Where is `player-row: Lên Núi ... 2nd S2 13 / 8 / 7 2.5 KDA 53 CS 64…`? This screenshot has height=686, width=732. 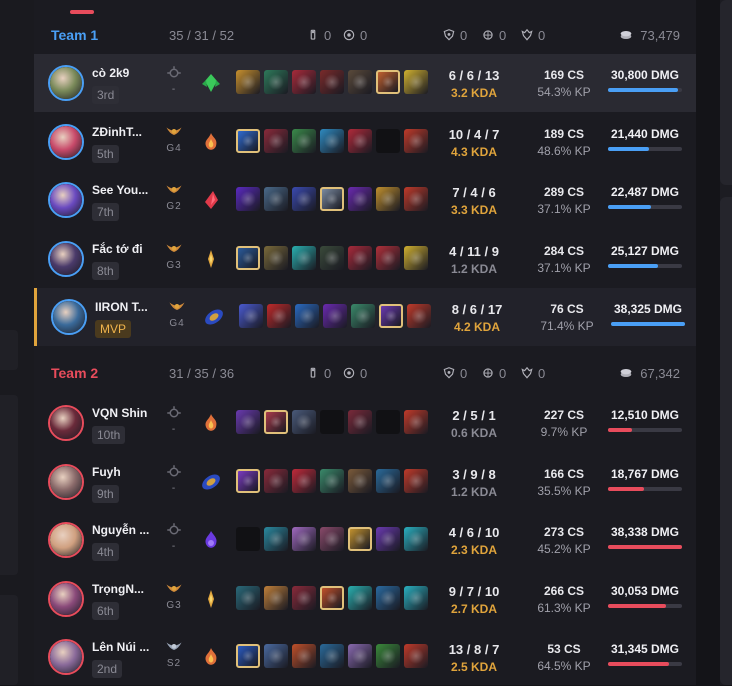
player-row: Lên Núi ... 2nd S2 13 / 8 / 7 2.5 KDA 53 CS 64… is located at coordinates (365, 657).